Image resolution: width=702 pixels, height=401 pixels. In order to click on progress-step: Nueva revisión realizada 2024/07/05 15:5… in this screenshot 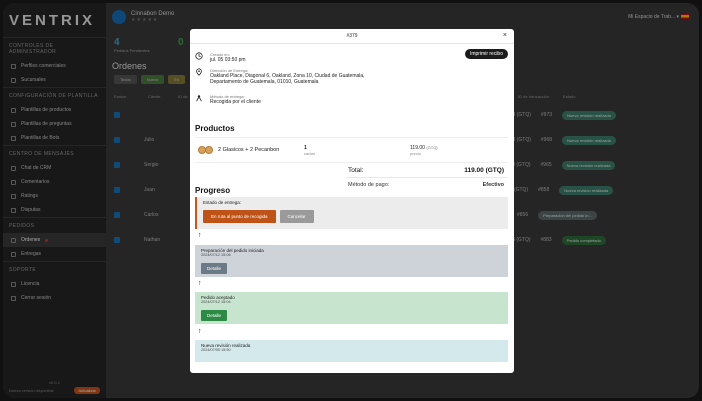, I will do `click(351, 351)`.